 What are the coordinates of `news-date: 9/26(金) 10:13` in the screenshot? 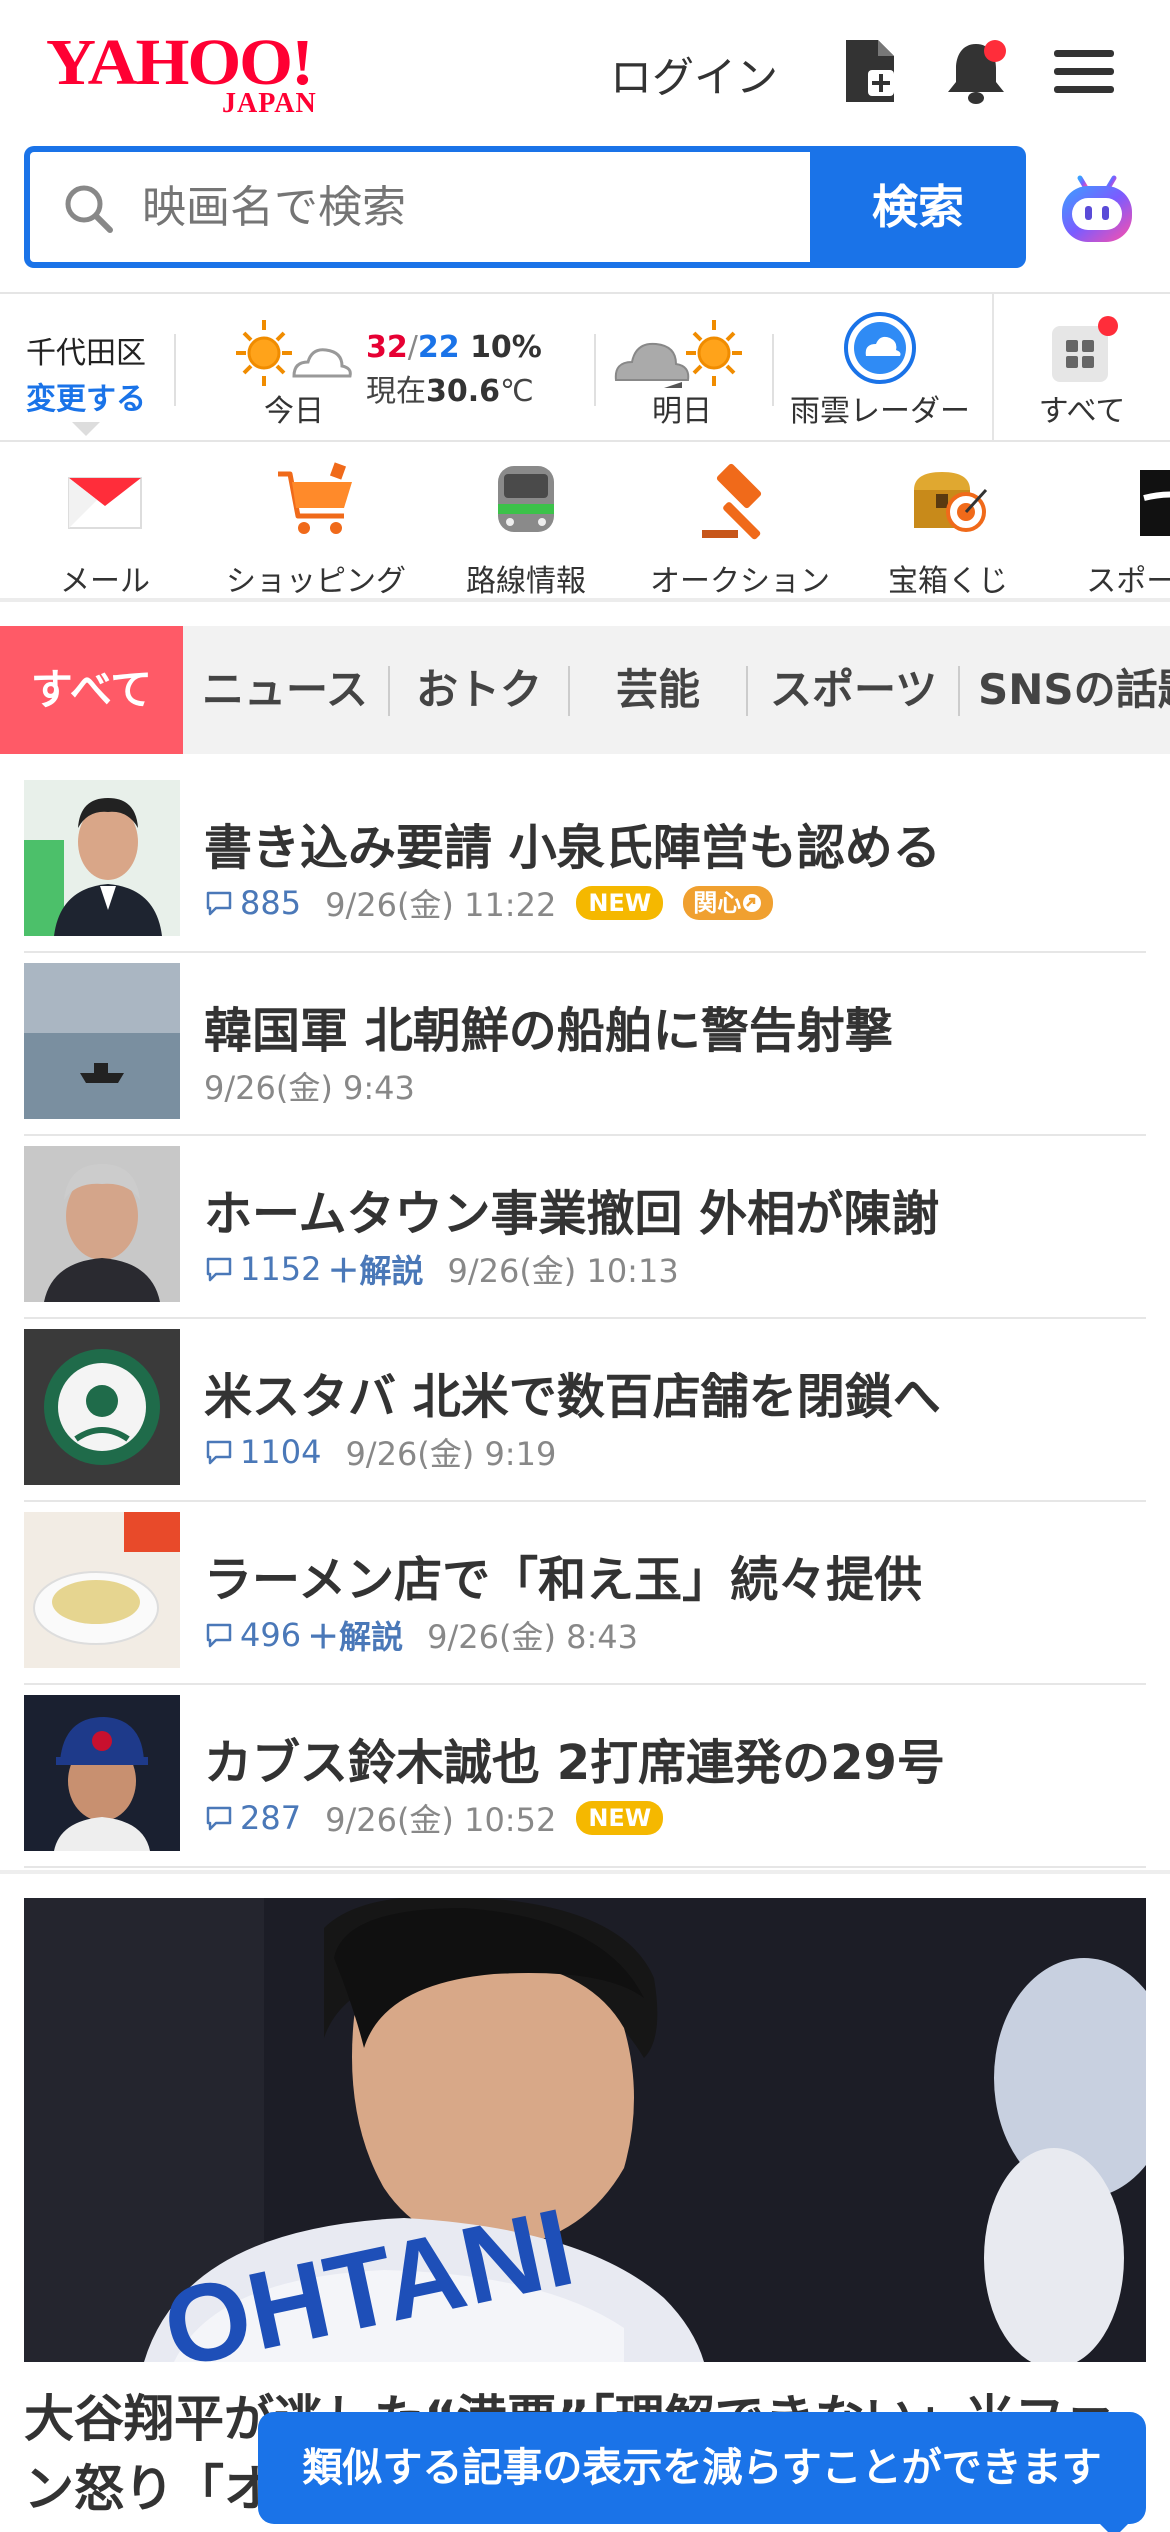 It's located at (563, 1271).